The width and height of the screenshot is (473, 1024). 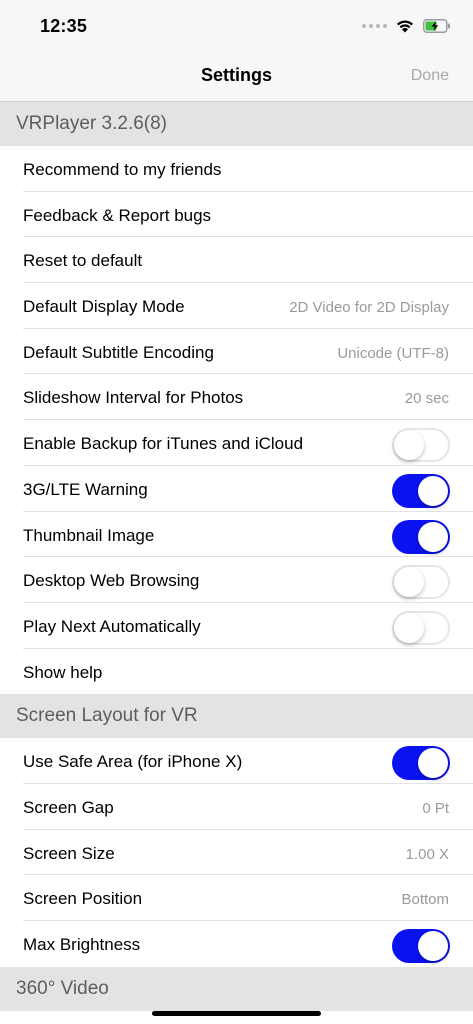 I want to click on settings-row-label: Screen Gap, so click(x=68, y=807).